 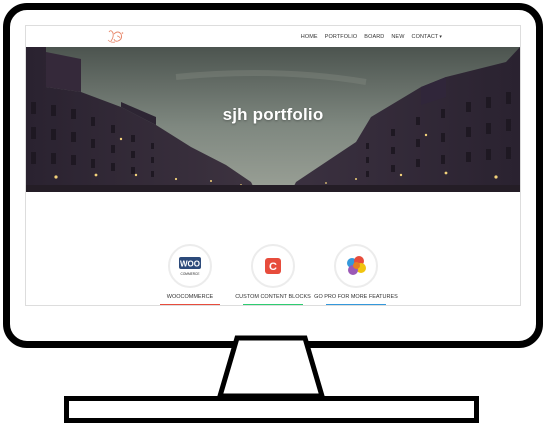 I want to click on feature-go-pro: GO PRO FOR MORE FEATURES, so click(x=356, y=274).